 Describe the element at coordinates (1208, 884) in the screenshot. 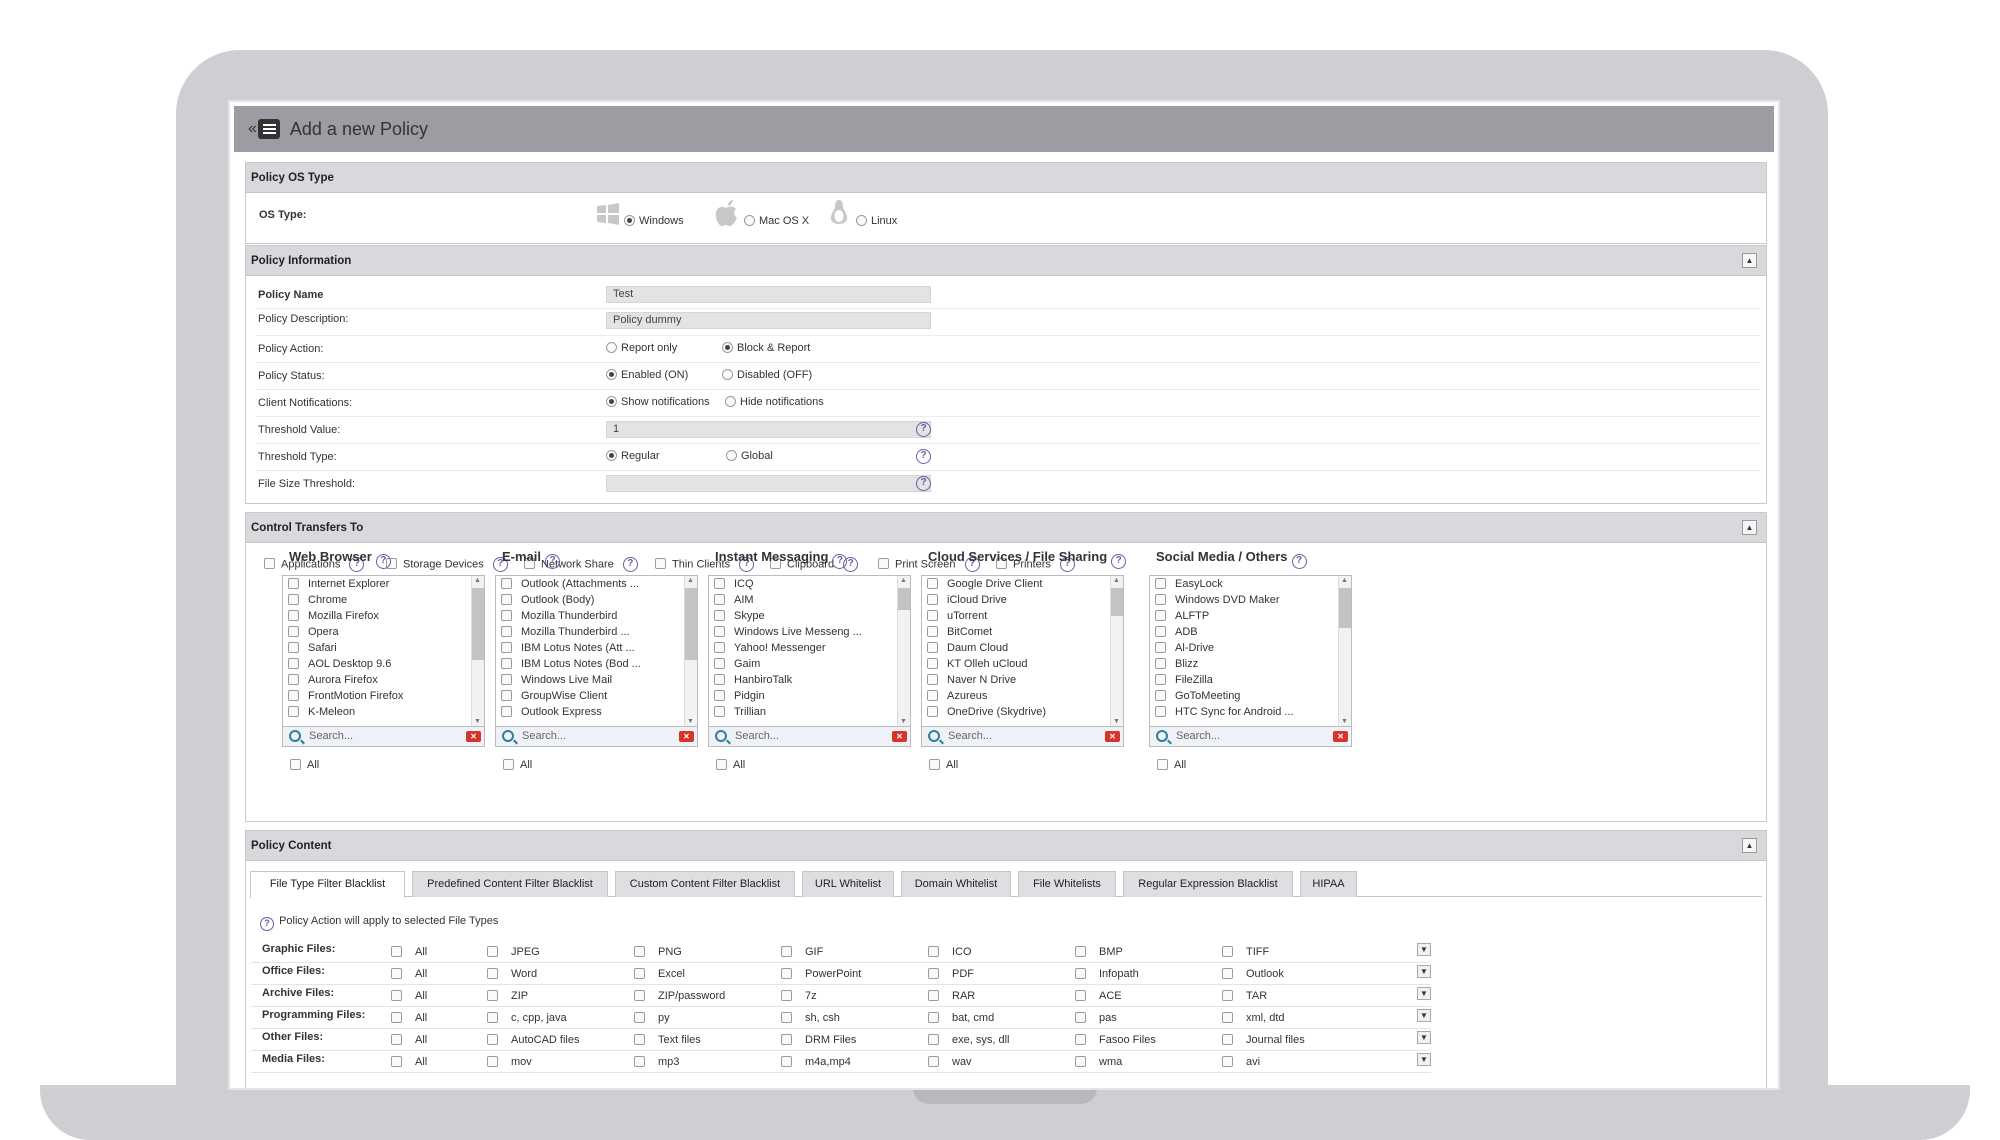

I see `tab-regular-expression-blacklist: Regular Expression Blacklist` at that location.